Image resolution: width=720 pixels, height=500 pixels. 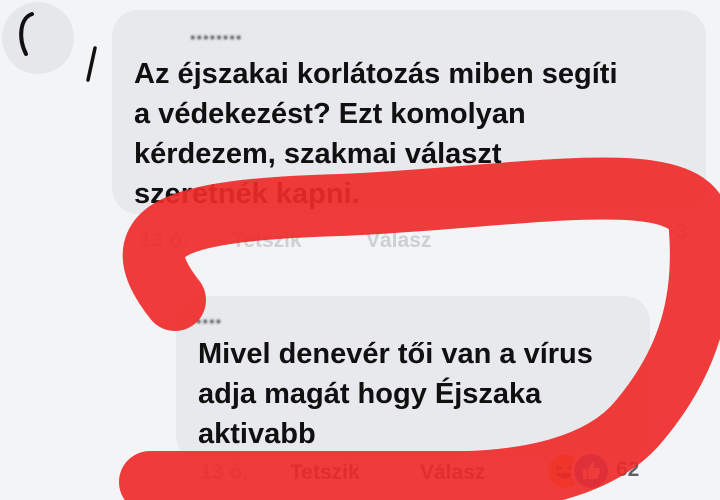 What do you see at coordinates (224, 473) in the screenshot?
I see `comment-time-2: 13 ó.` at bounding box center [224, 473].